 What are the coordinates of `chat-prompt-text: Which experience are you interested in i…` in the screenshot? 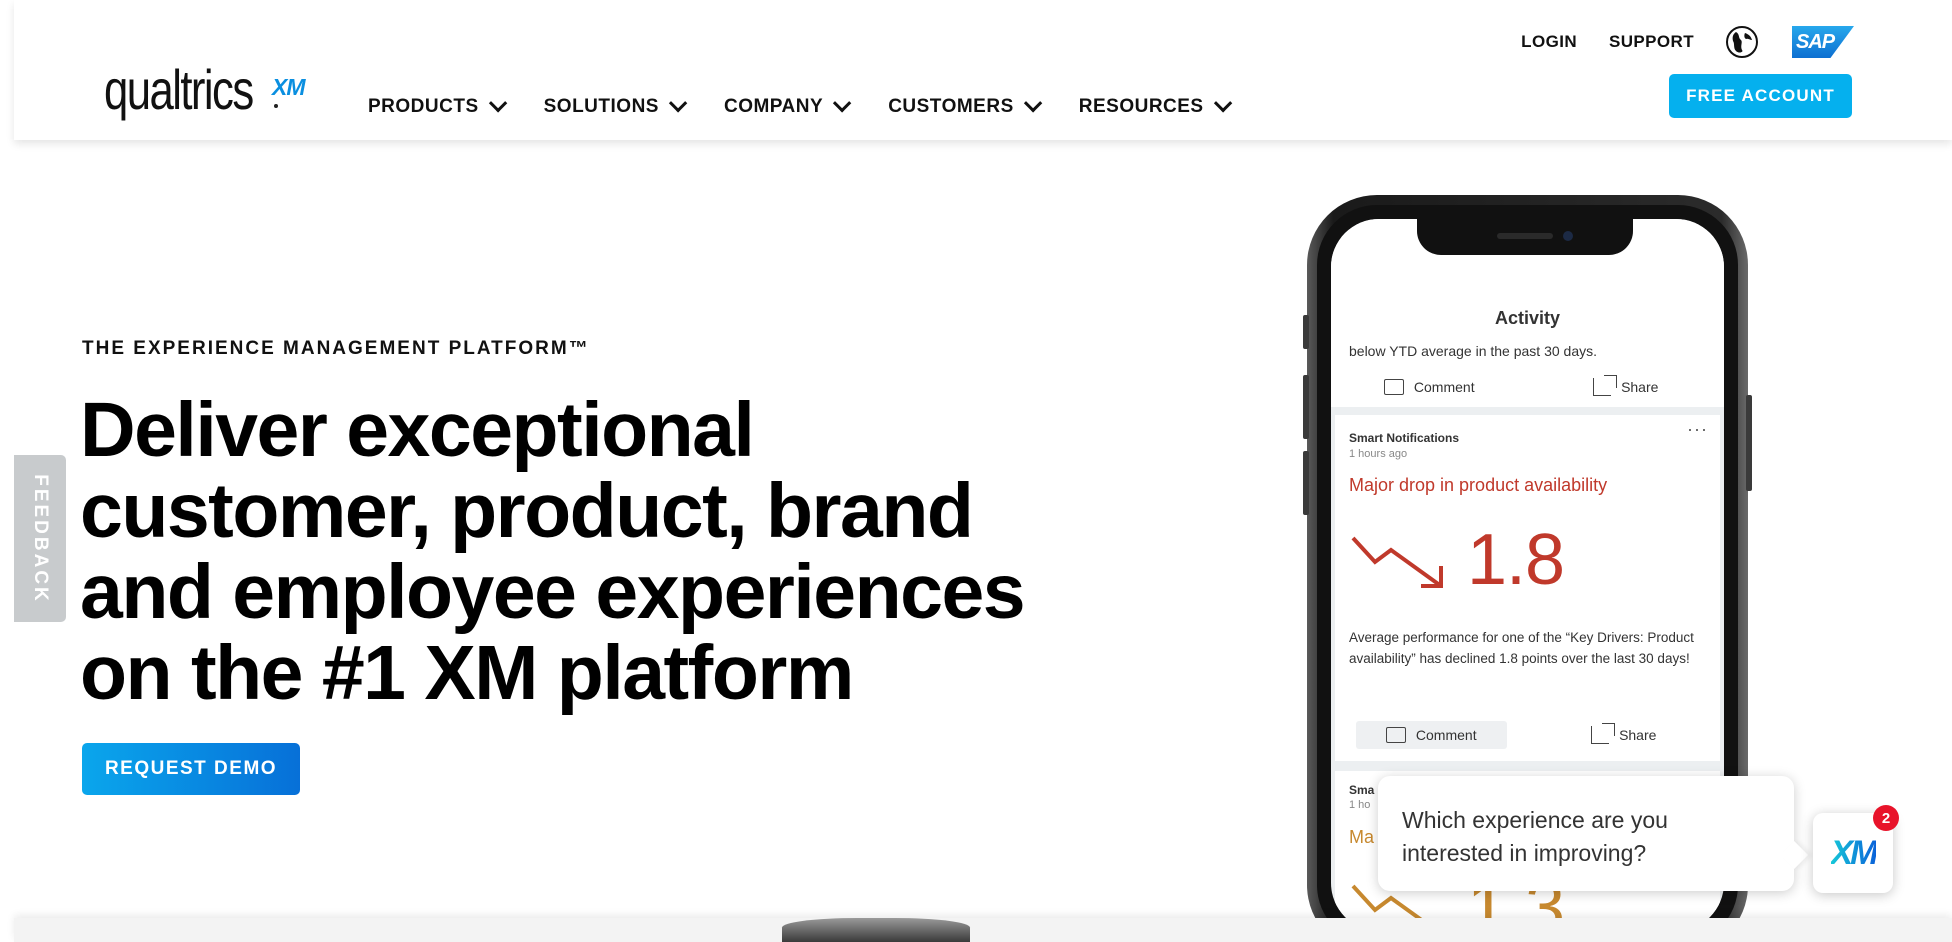 It's located at (1535, 836).